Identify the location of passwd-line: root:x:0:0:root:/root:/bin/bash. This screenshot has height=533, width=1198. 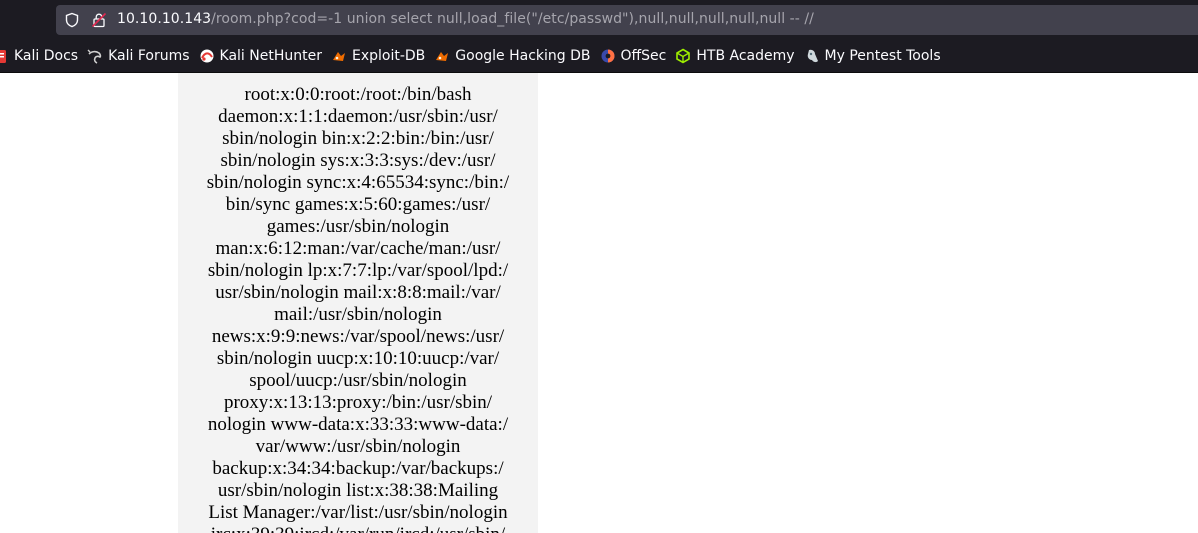
(358, 94).